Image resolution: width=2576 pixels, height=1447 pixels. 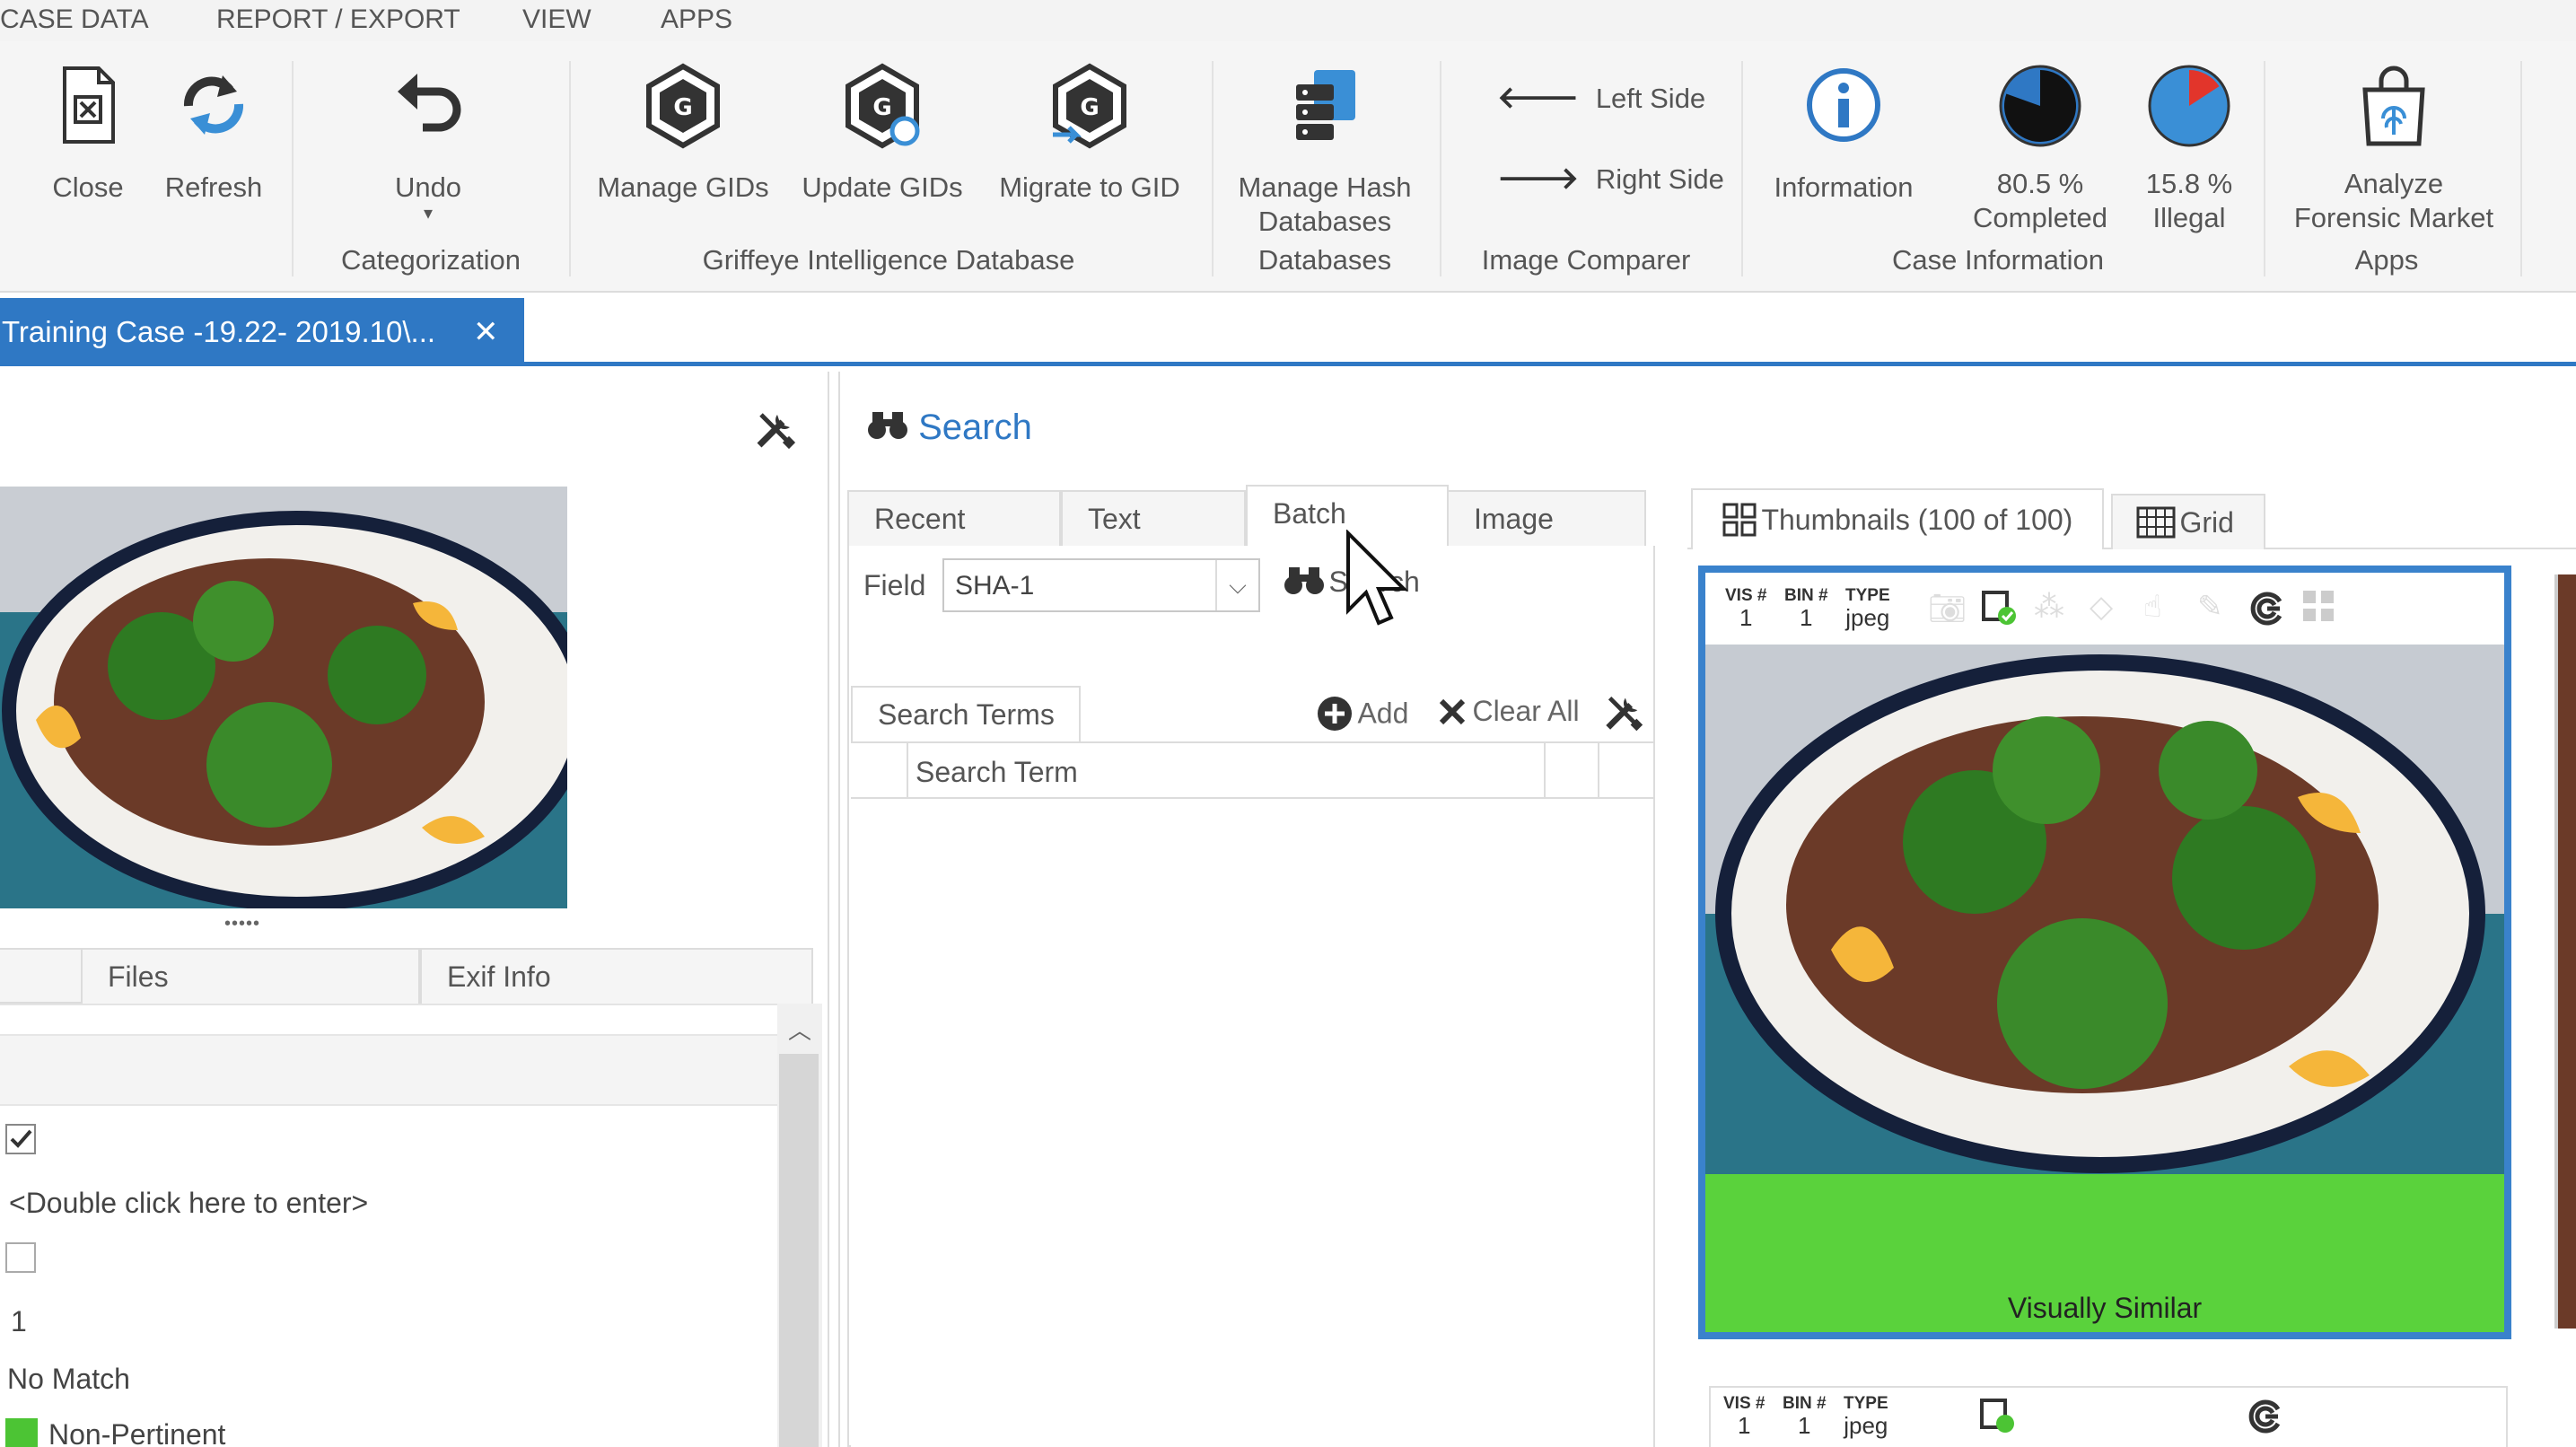 I want to click on close-button: Close, so click(x=87, y=135).